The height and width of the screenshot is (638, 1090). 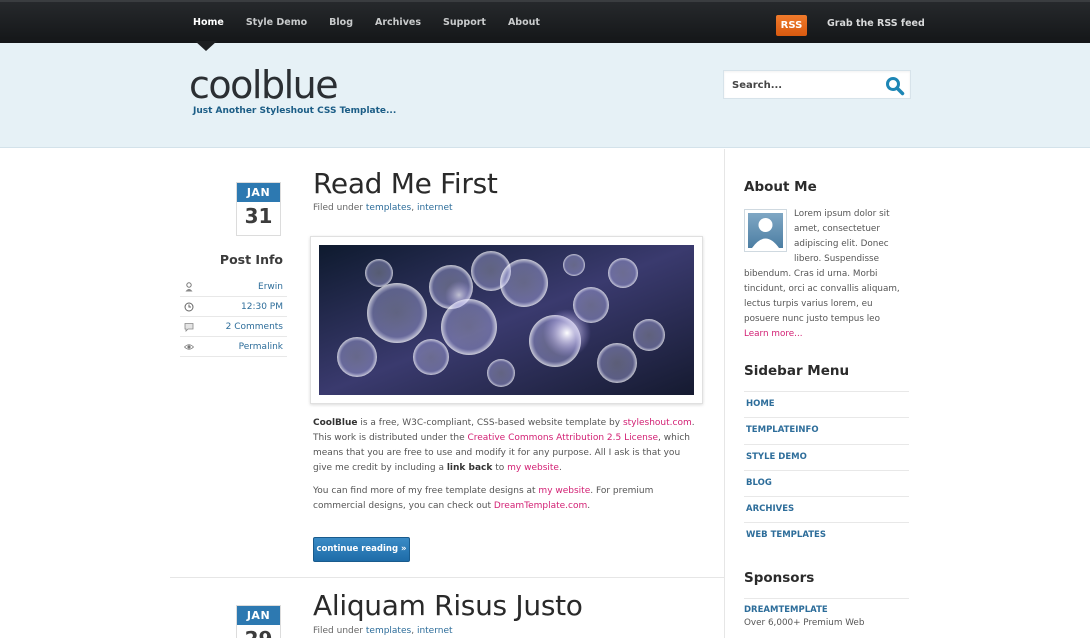 I want to click on sponsor-description: Over 6,000+ Premium Web, so click(x=804, y=623).